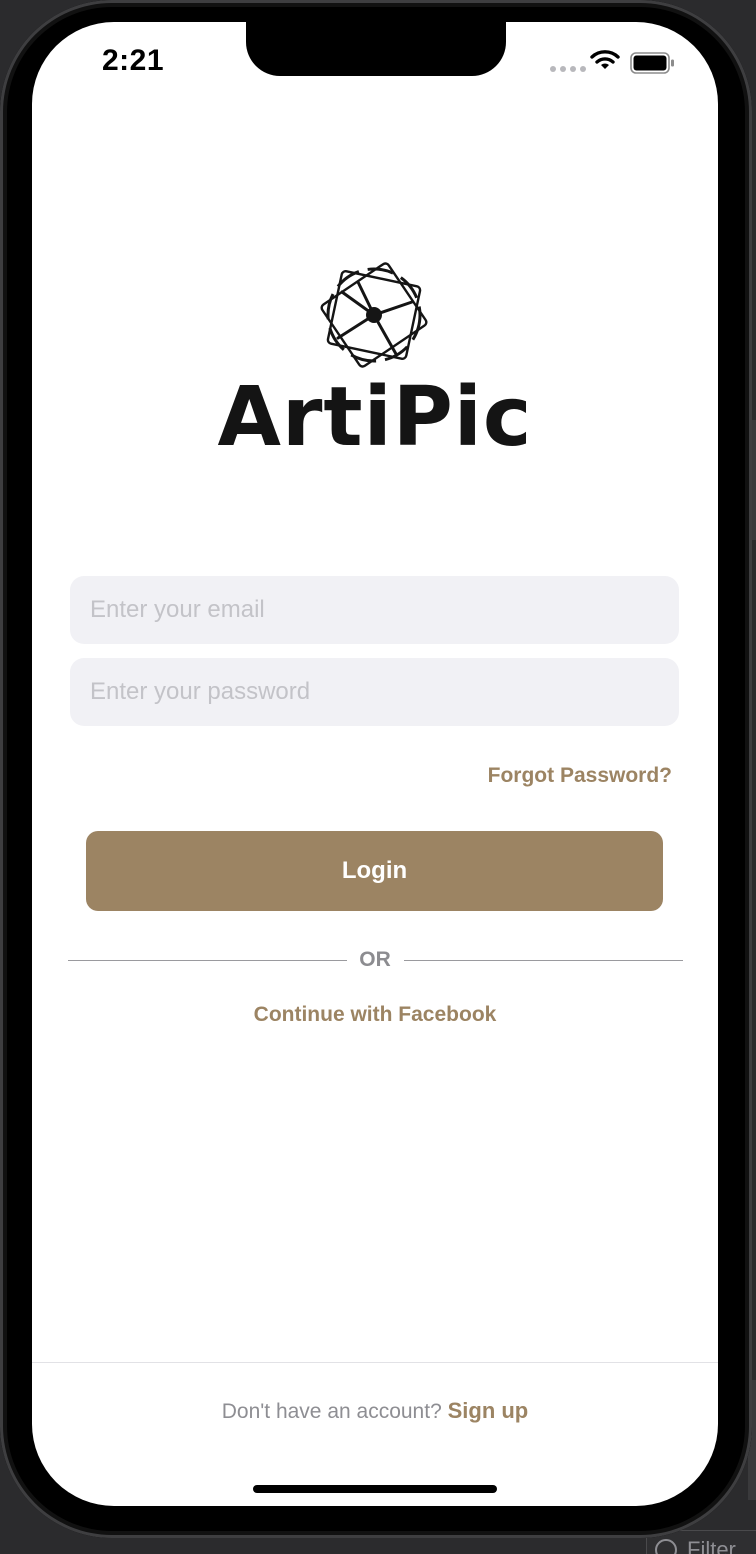 This screenshot has height=1554, width=756. What do you see at coordinates (580, 776) in the screenshot?
I see `forgot-password-link: Forgot Password?` at bounding box center [580, 776].